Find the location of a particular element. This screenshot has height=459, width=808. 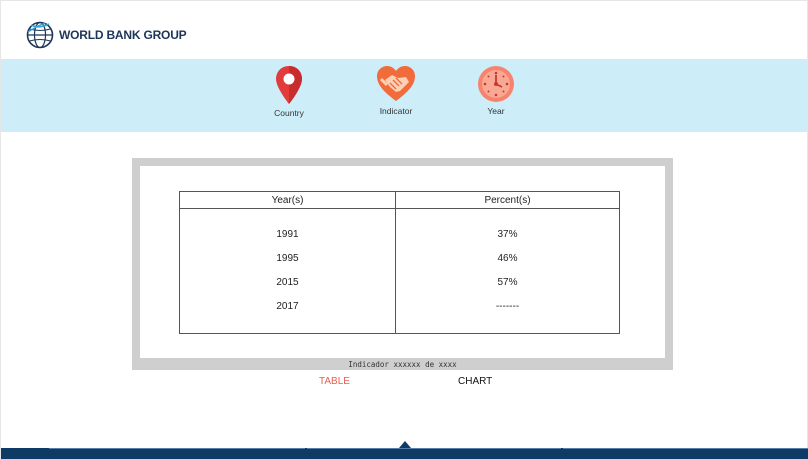

cell-percent: 57% is located at coordinates (507, 282).